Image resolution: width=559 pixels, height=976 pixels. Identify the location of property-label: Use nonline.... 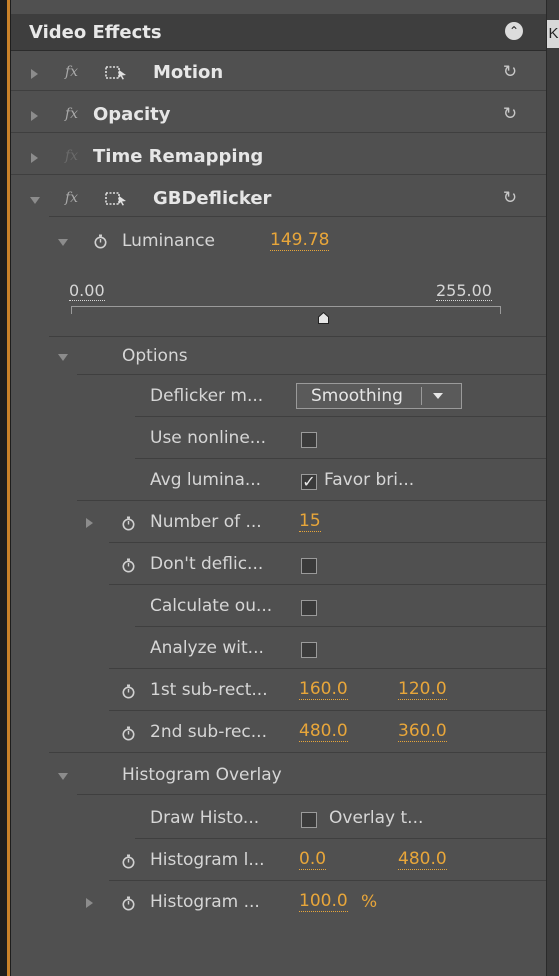
(208, 438).